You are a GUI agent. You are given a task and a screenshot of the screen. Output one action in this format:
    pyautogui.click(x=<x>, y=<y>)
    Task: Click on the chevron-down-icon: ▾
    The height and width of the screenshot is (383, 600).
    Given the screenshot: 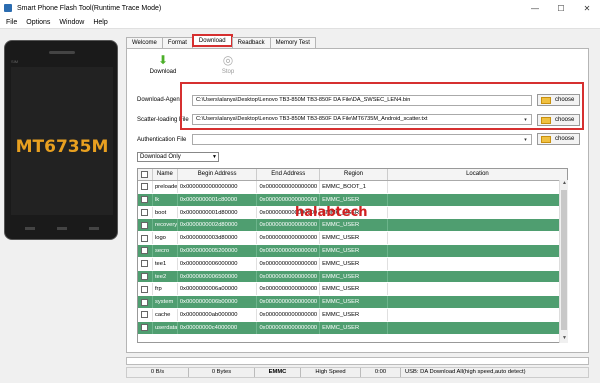 What is the action you would take?
    pyautogui.click(x=525, y=140)
    